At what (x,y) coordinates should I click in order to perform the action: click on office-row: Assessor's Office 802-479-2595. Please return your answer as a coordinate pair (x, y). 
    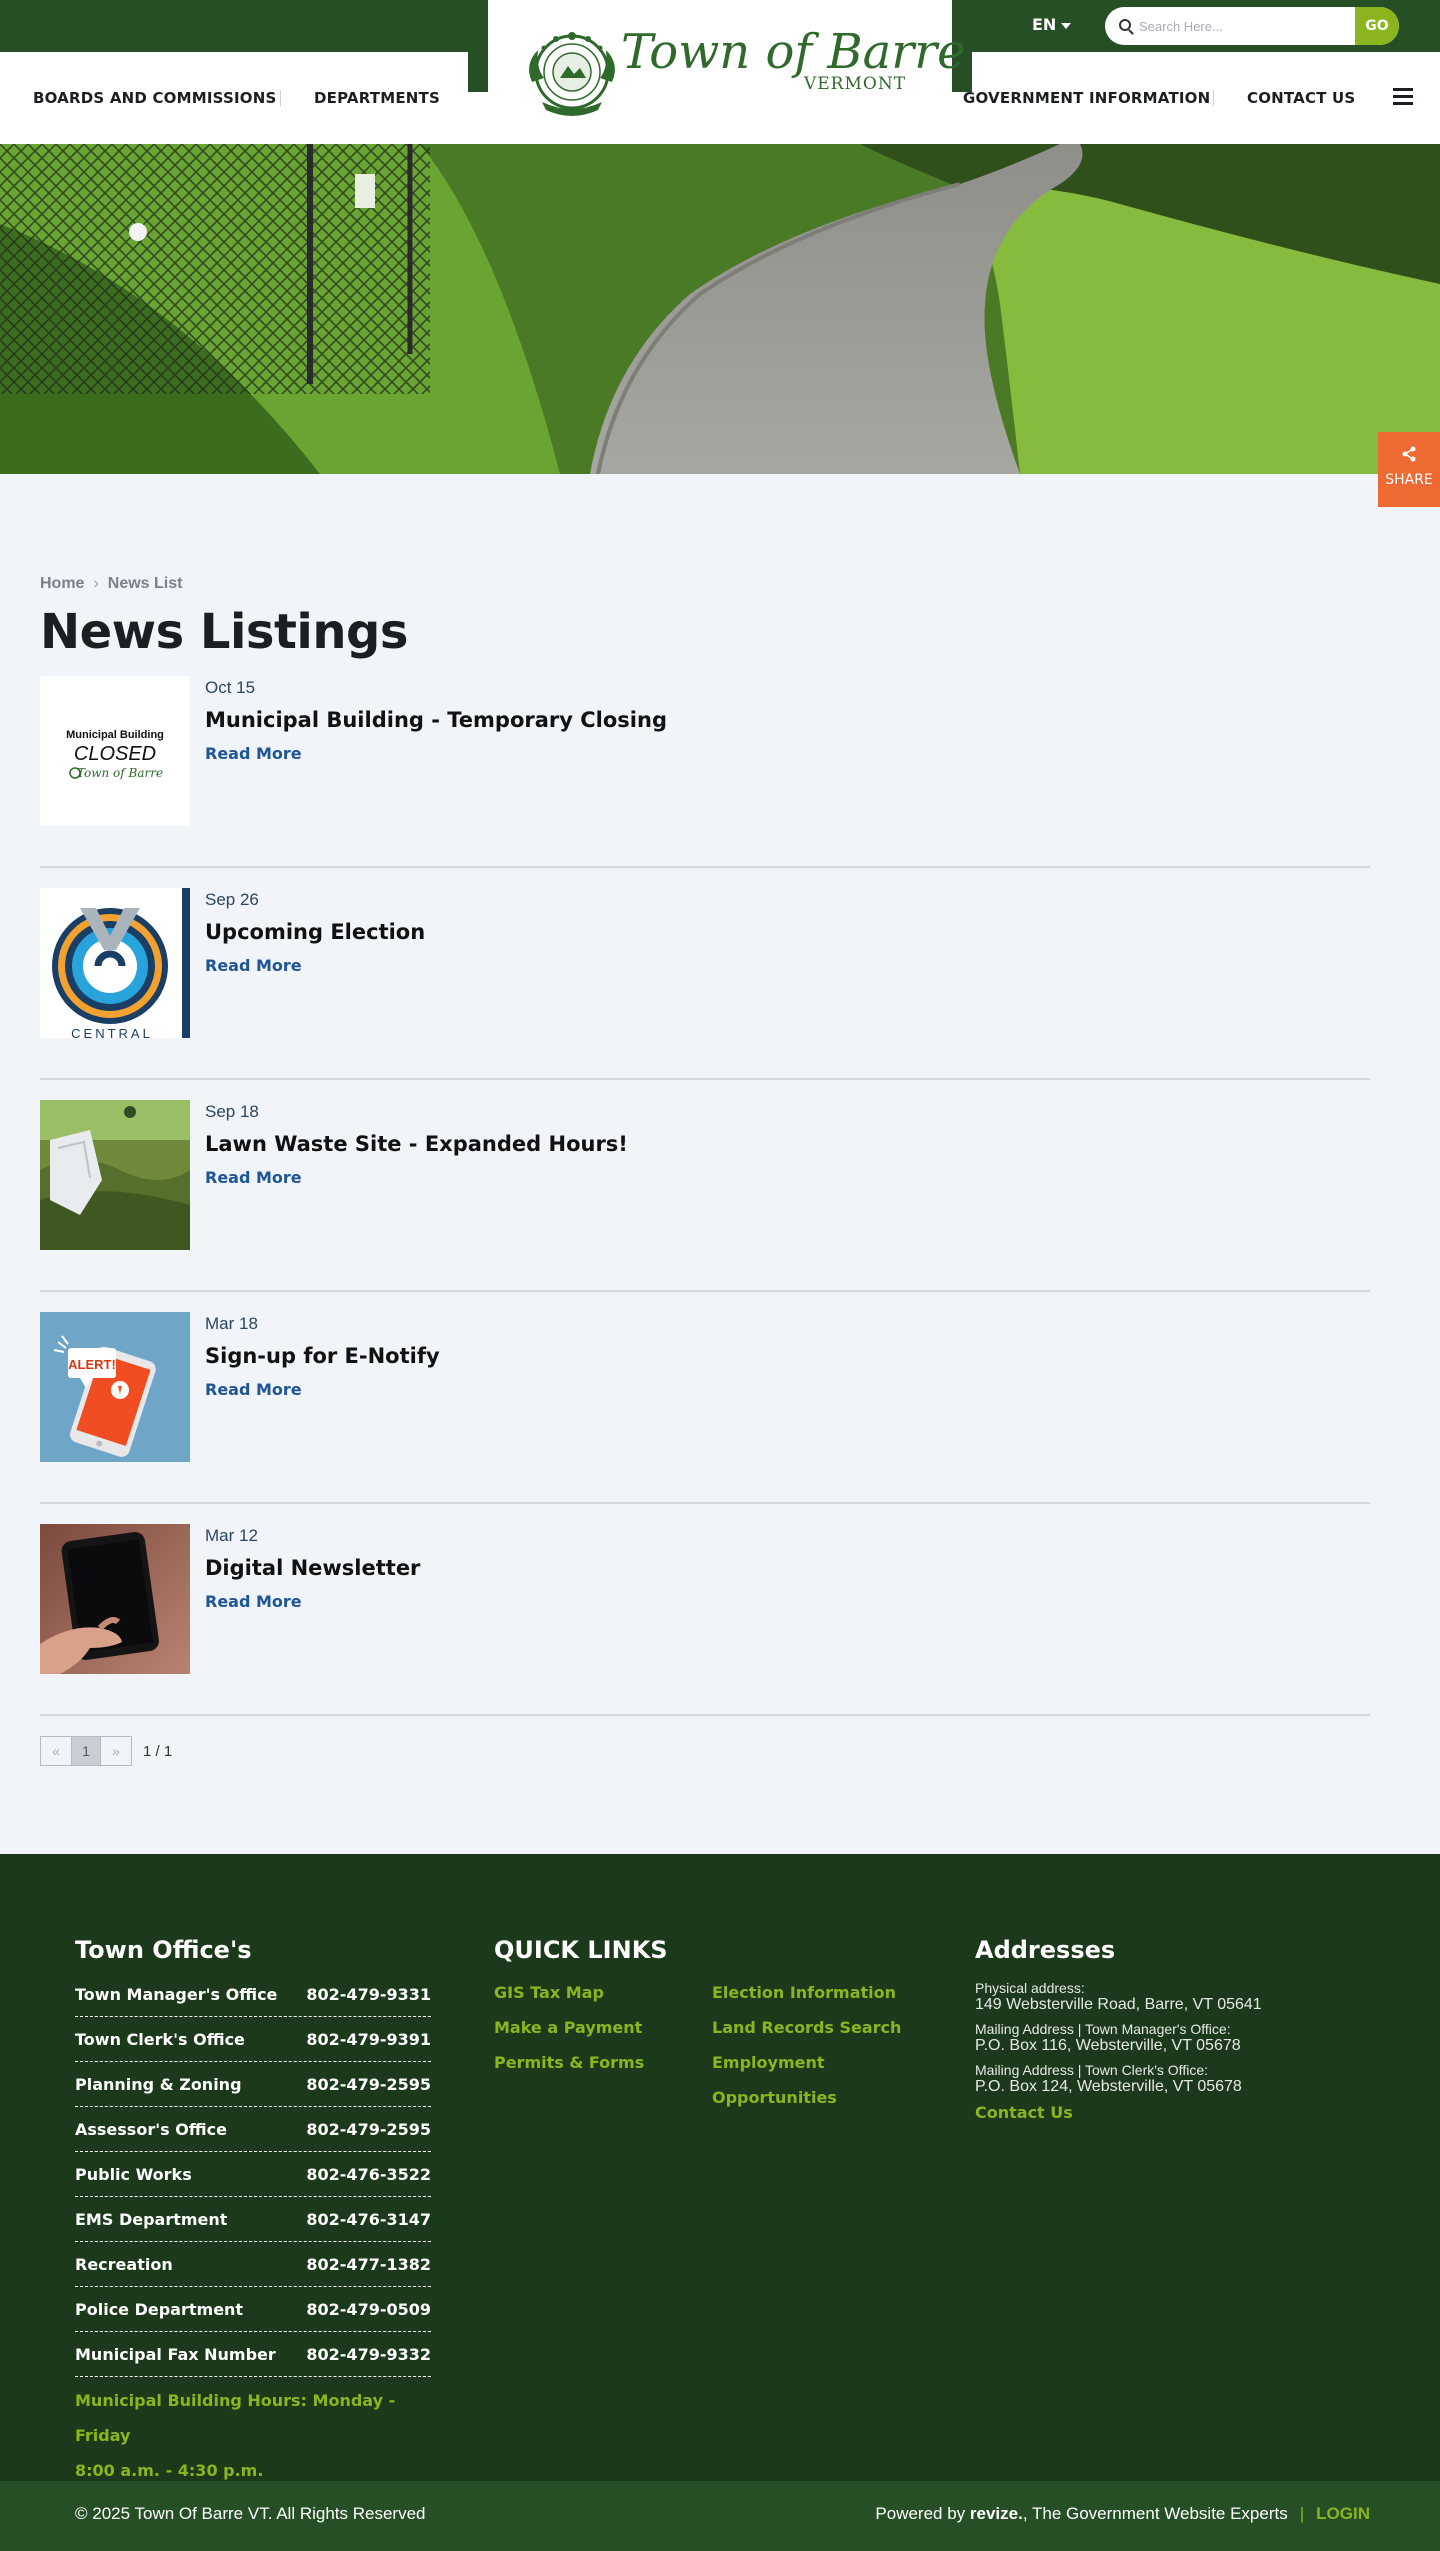
    Looking at the image, I should click on (253, 2129).